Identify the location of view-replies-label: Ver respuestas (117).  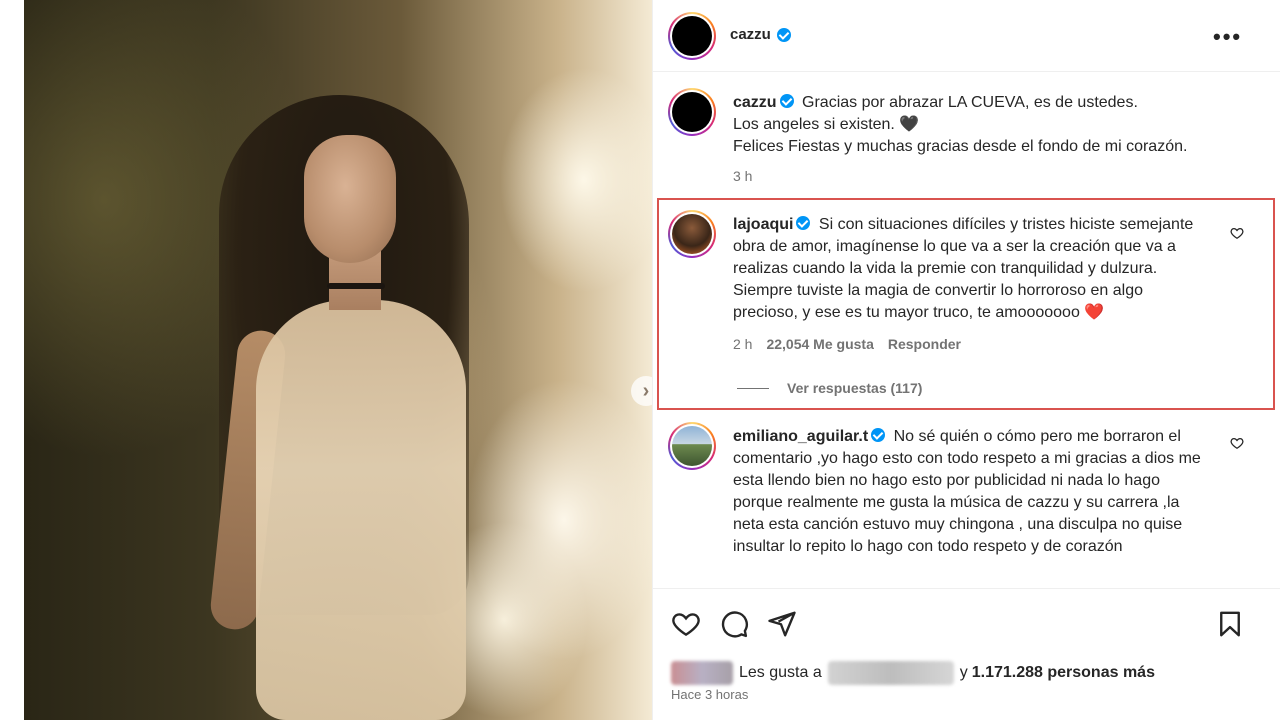
(854, 388).